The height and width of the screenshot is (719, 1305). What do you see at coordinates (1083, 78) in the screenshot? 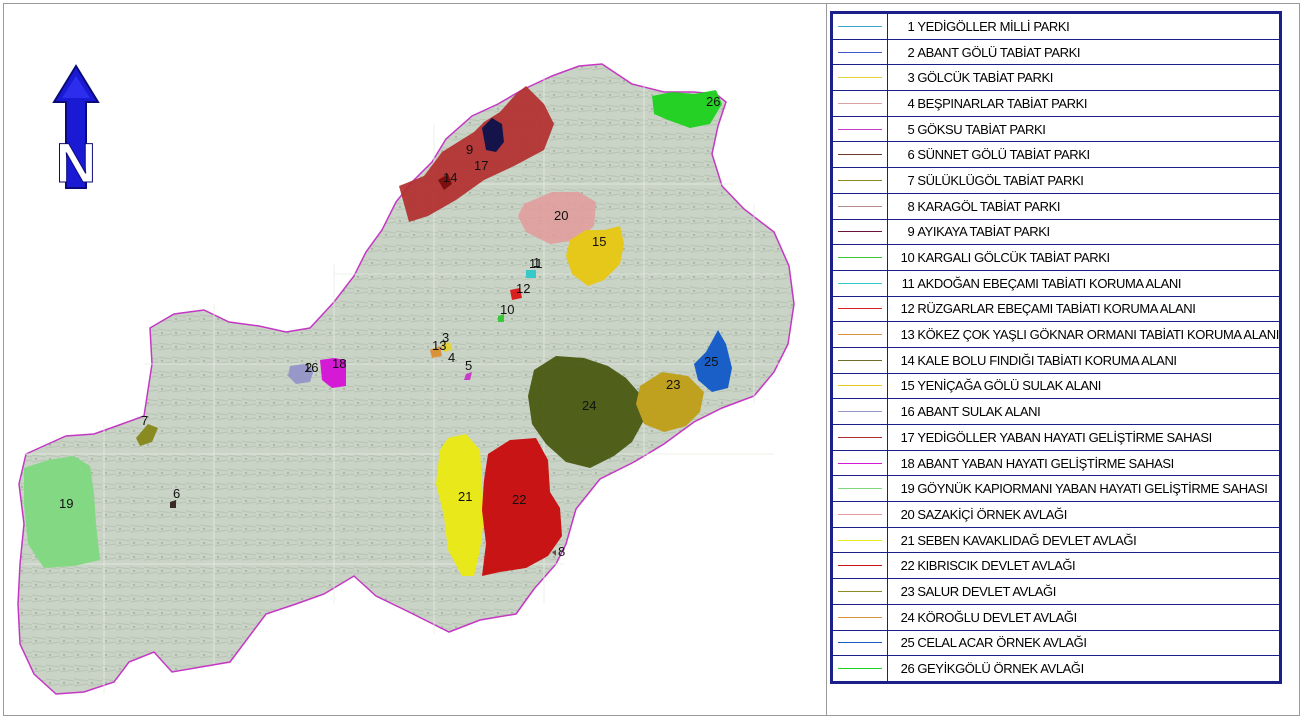
I see `legend-entry: 3 GÖLCÜK TABİAT PARKI` at bounding box center [1083, 78].